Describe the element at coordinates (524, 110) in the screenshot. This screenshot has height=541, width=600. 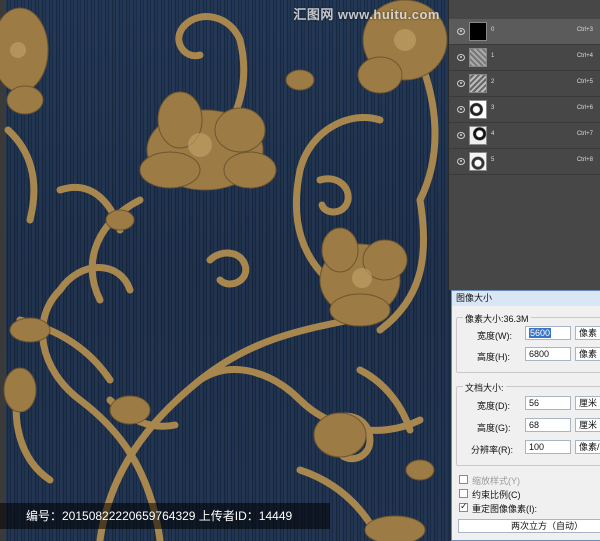
I see `channel-row-3: 3 Ctrl+6` at that location.